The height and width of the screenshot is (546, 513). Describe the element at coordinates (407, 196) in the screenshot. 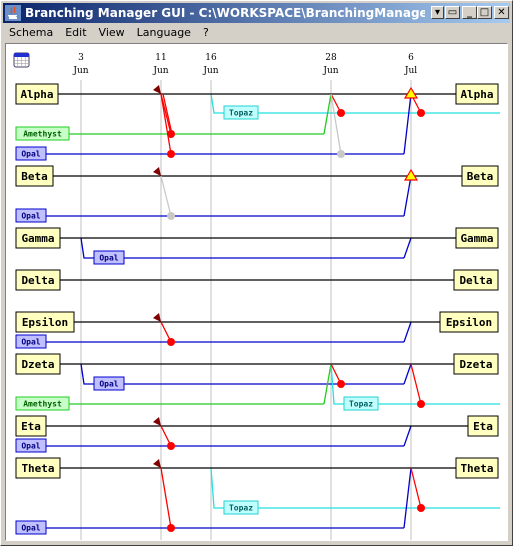

I see `beta-opal-merge` at that location.